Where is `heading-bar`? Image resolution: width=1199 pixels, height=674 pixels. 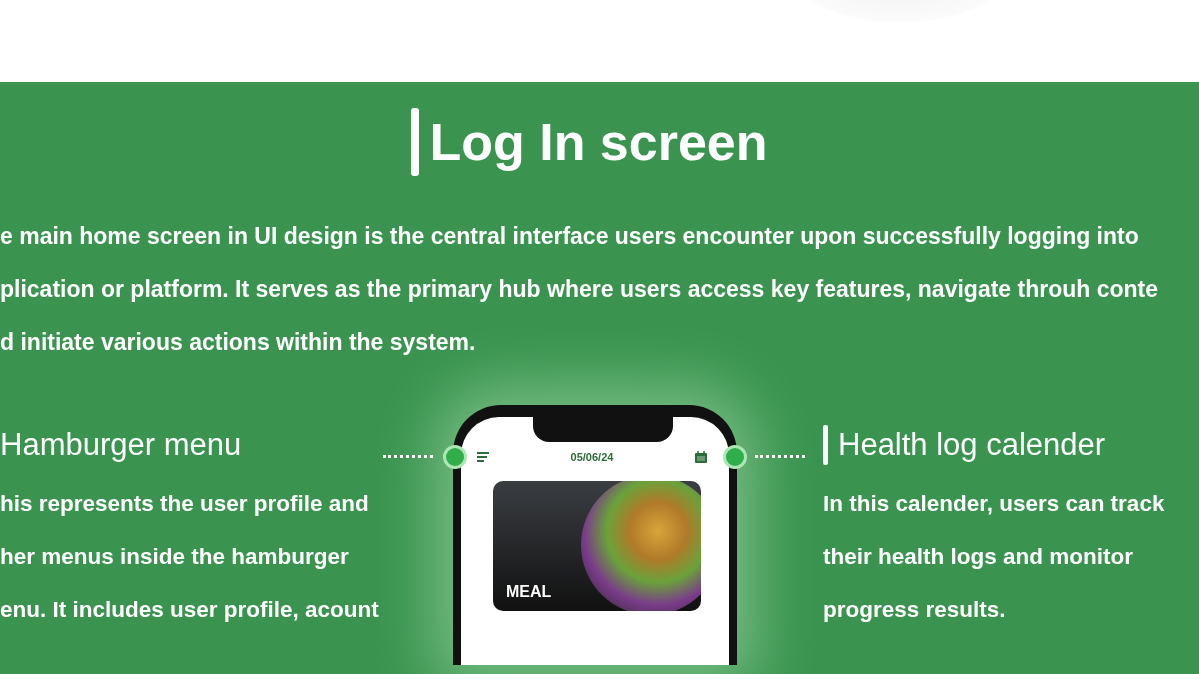 heading-bar is located at coordinates (825, 445).